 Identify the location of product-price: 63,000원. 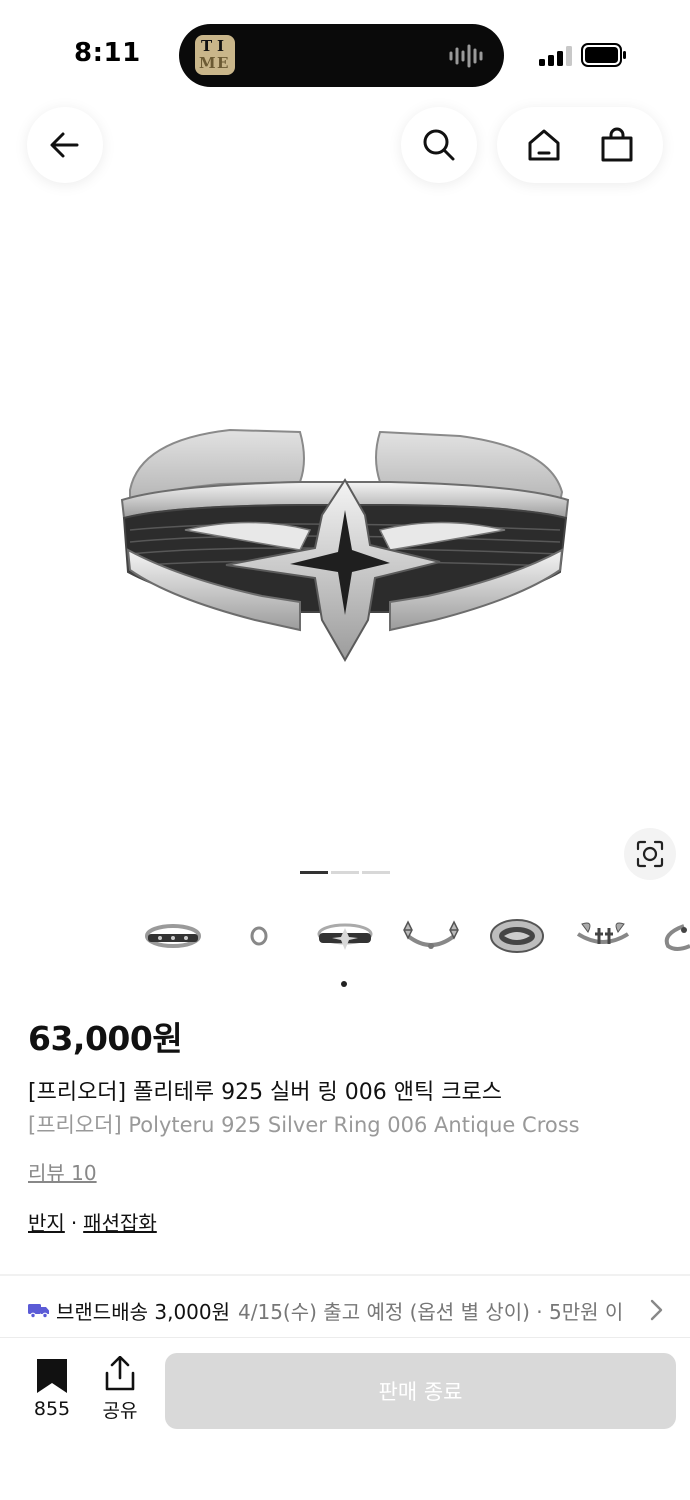
(105, 1038).